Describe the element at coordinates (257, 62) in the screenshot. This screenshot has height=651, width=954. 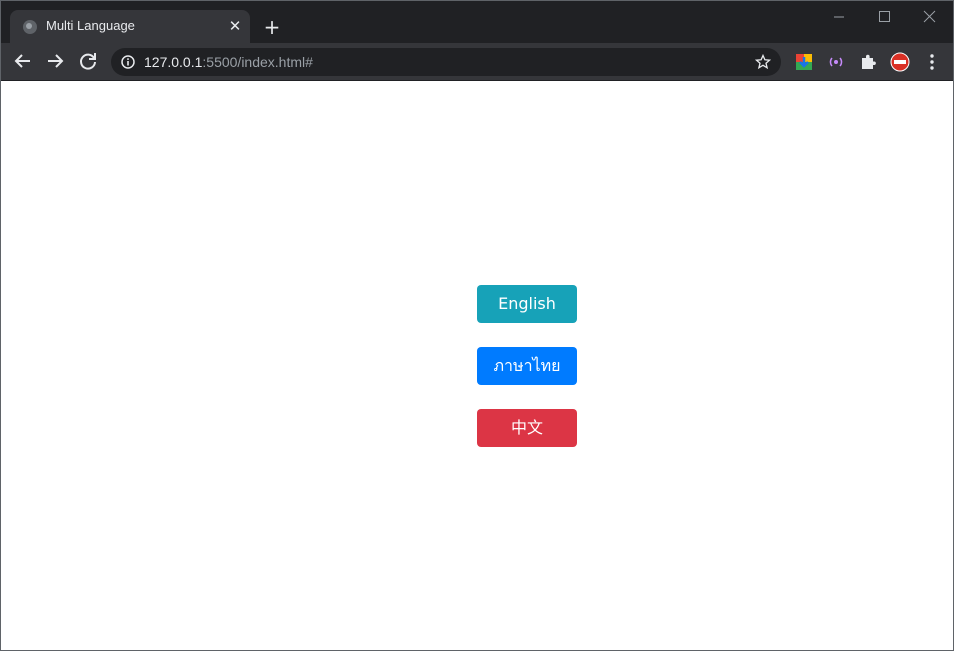
I see `url-path: :5500/index.html#` at that location.